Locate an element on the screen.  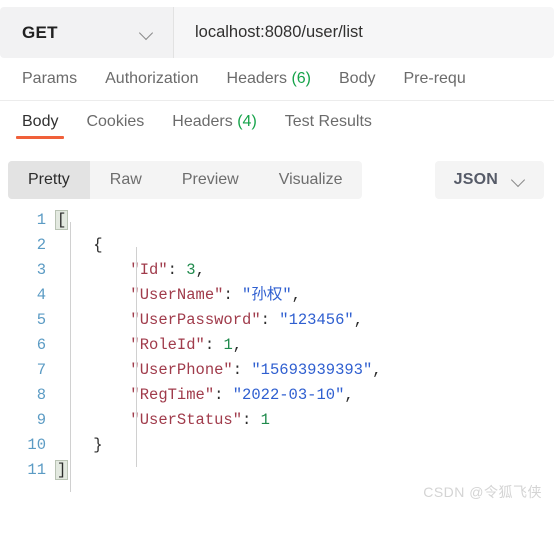
code-token: "RoleId" is located at coordinates (167, 345).